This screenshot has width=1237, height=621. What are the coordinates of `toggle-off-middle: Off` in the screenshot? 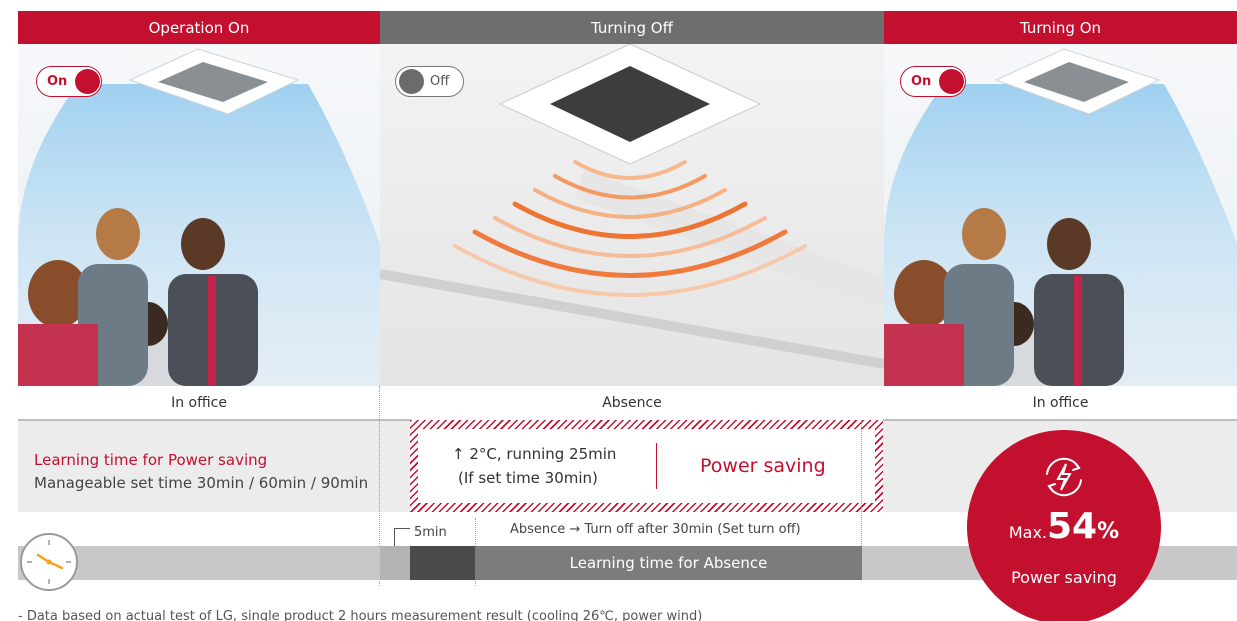 It's located at (429, 81).